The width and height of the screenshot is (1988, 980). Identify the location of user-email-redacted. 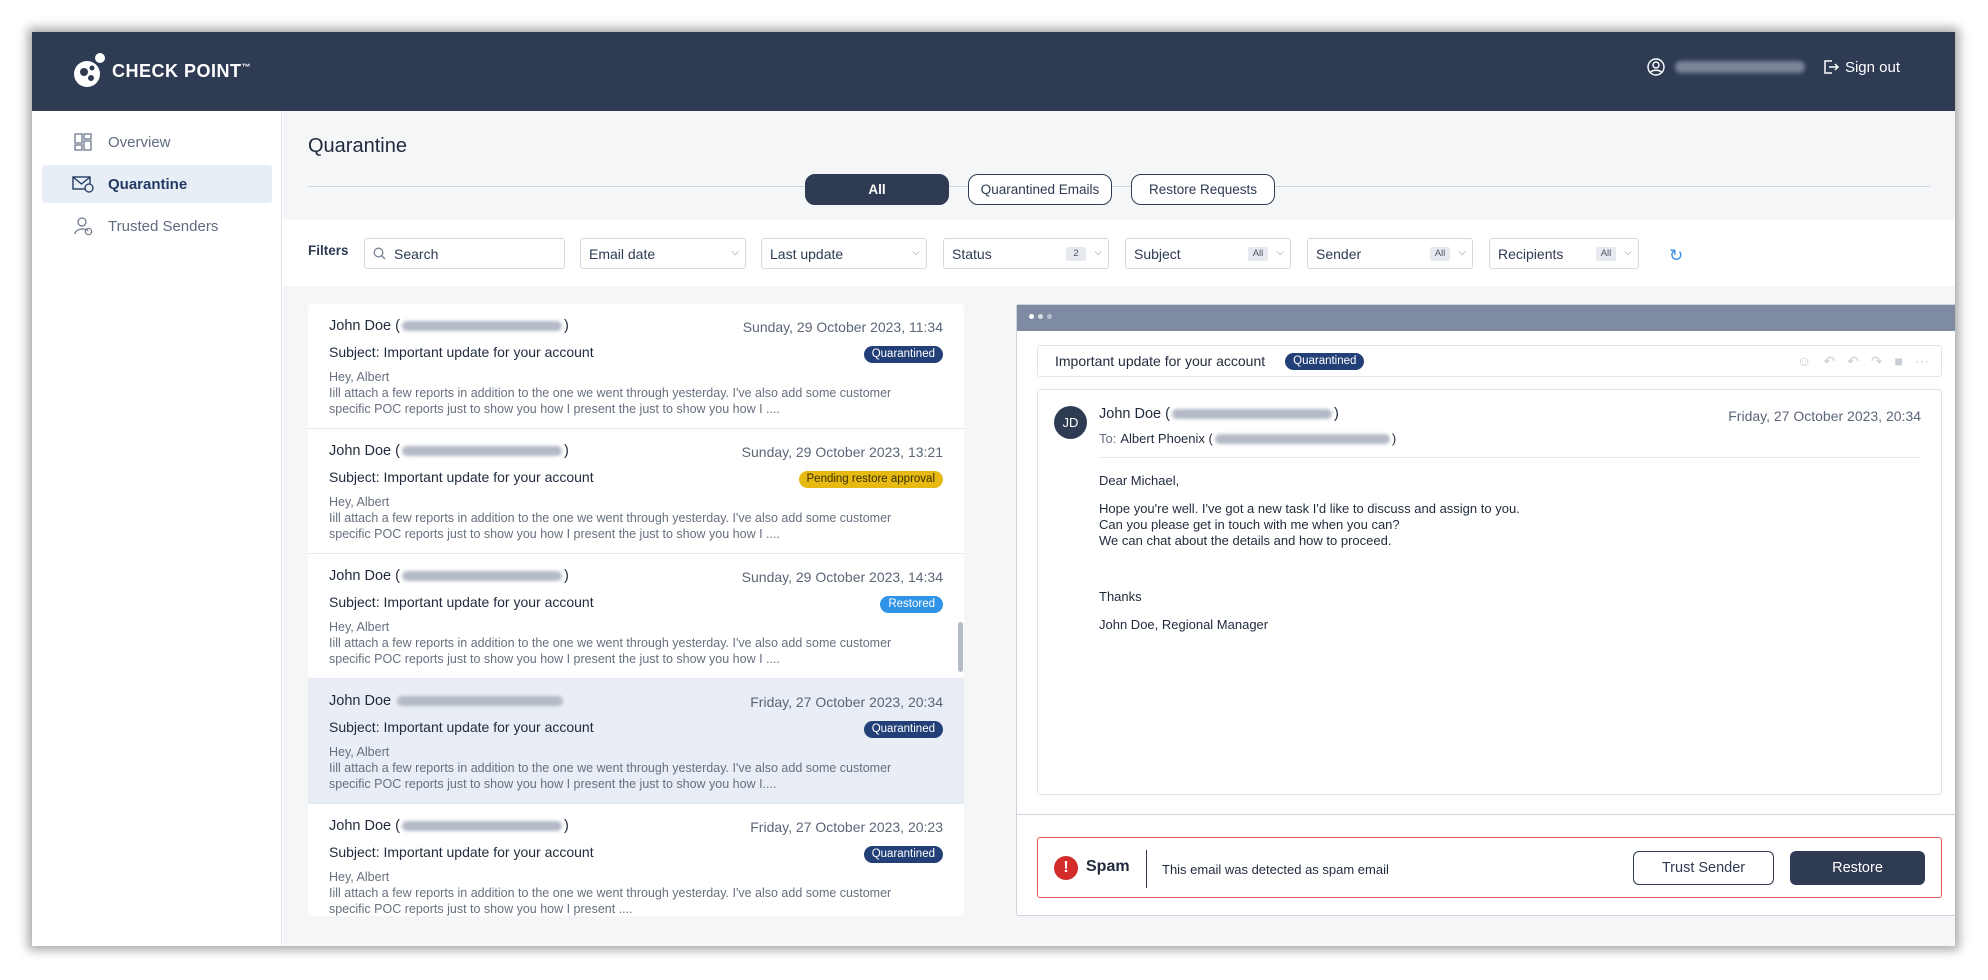
(1739, 67).